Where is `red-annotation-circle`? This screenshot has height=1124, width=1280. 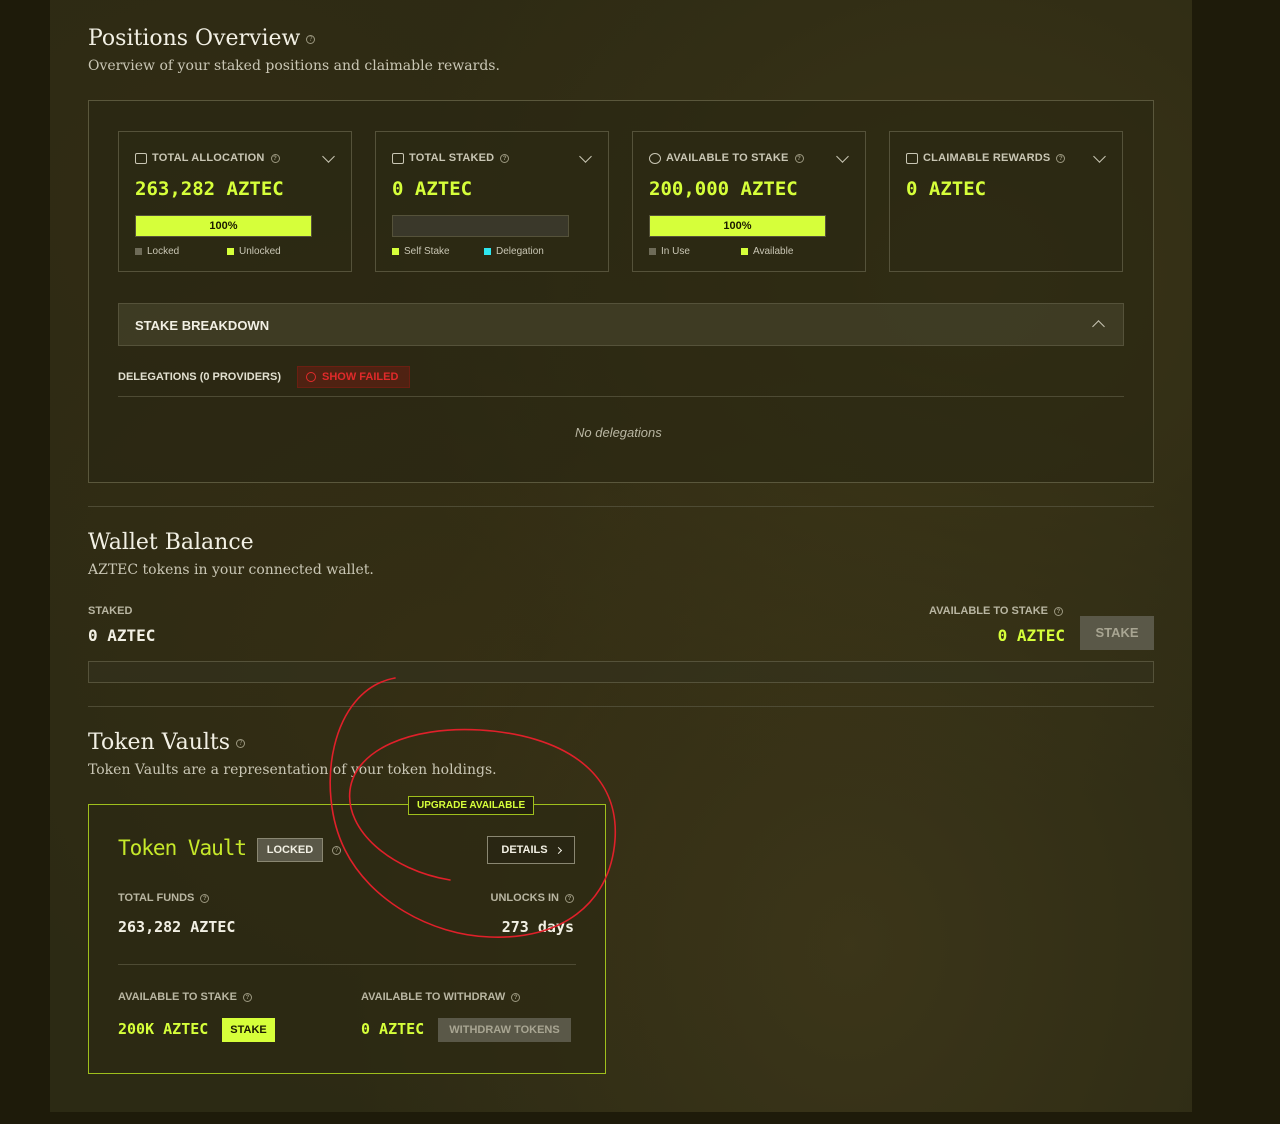 red-annotation-circle is located at coordinates (472, 807).